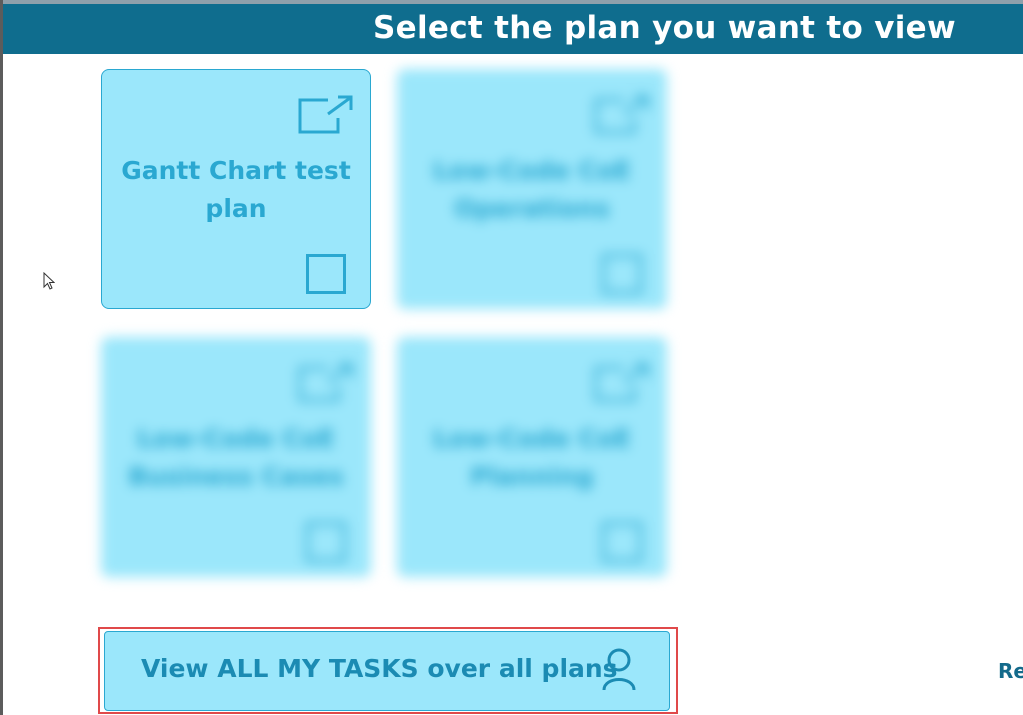 The width and height of the screenshot is (1023, 715). Describe the element at coordinates (664, 28) in the screenshot. I see `page-title: Select the plan you want to view` at that location.